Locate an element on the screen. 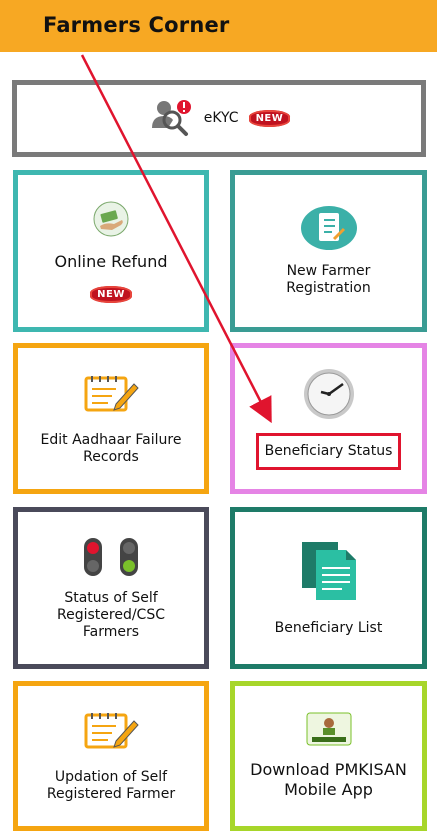 The height and width of the screenshot is (834, 437). search-person-icon is located at coordinates (171, 119).